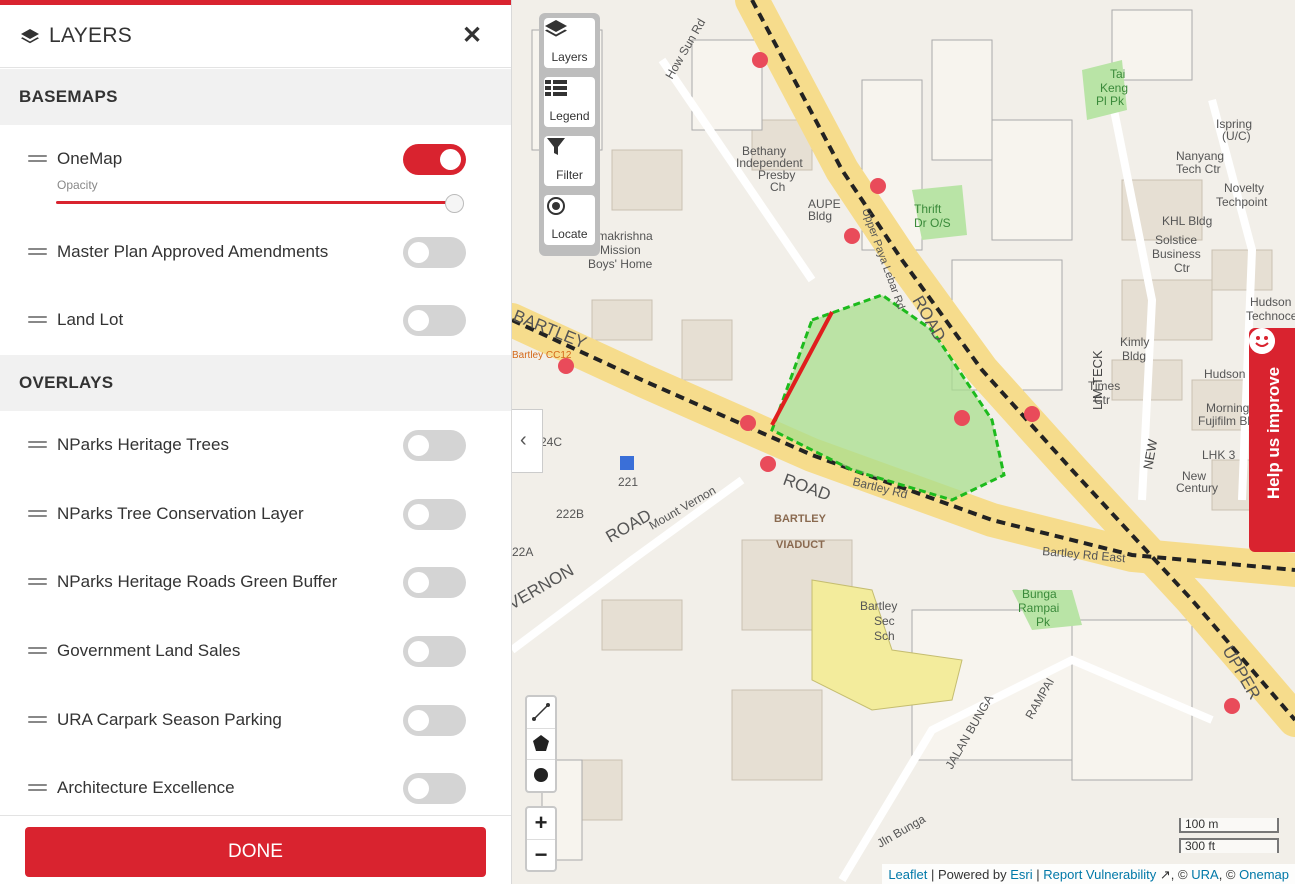 The width and height of the screenshot is (1295, 885). What do you see at coordinates (629, 525) in the screenshot?
I see `svg-text: ROAD` at bounding box center [629, 525].